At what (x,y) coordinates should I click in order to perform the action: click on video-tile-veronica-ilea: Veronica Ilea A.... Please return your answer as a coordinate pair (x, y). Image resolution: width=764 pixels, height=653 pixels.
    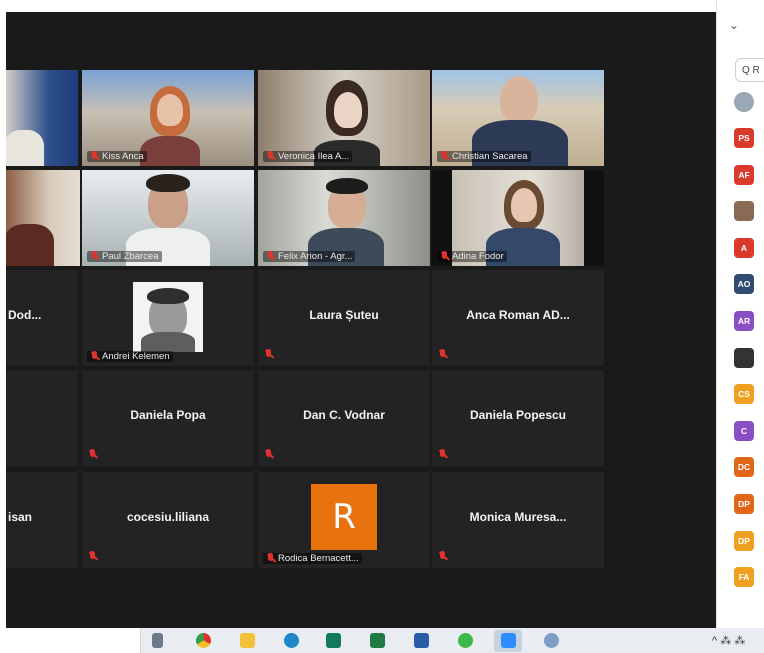
    Looking at the image, I should click on (344, 118).